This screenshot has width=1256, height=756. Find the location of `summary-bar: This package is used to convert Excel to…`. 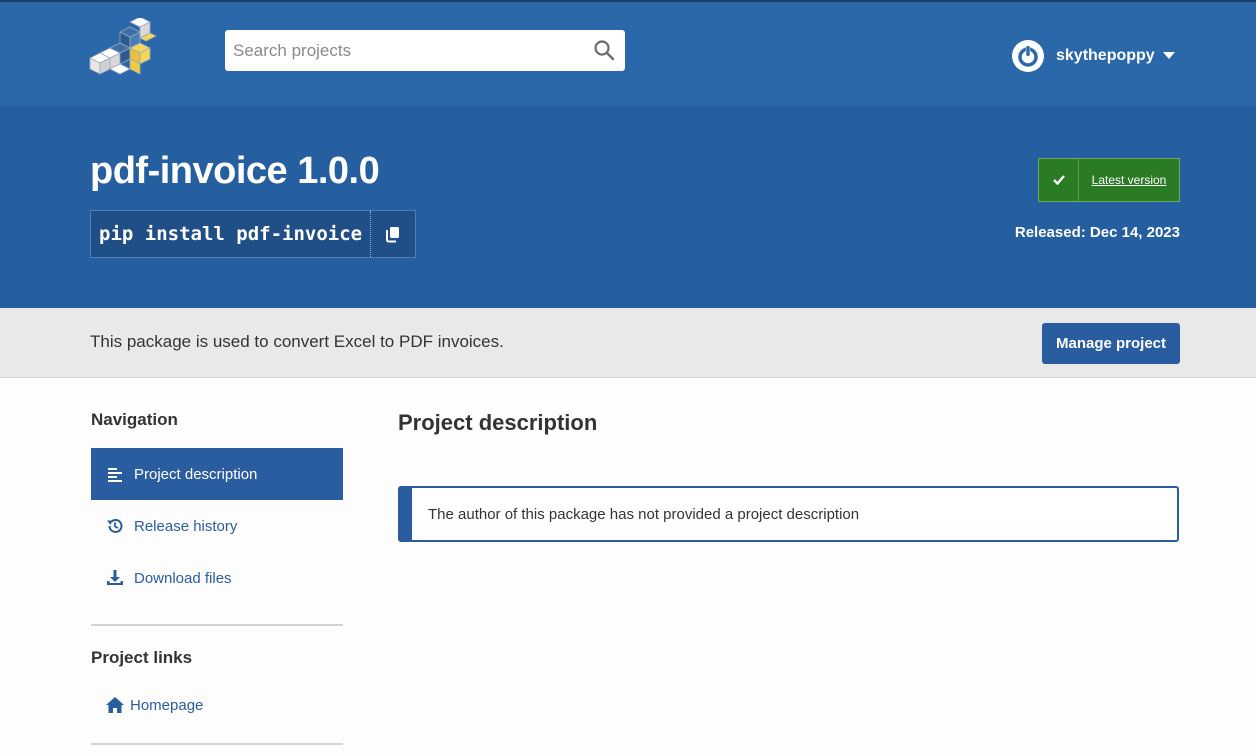

summary-bar: This package is used to convert Excel to… is located at coordinates (628, 343).